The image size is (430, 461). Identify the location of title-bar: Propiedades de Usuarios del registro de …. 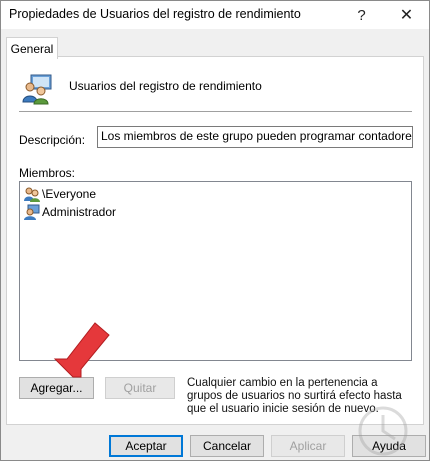
(215, 15).